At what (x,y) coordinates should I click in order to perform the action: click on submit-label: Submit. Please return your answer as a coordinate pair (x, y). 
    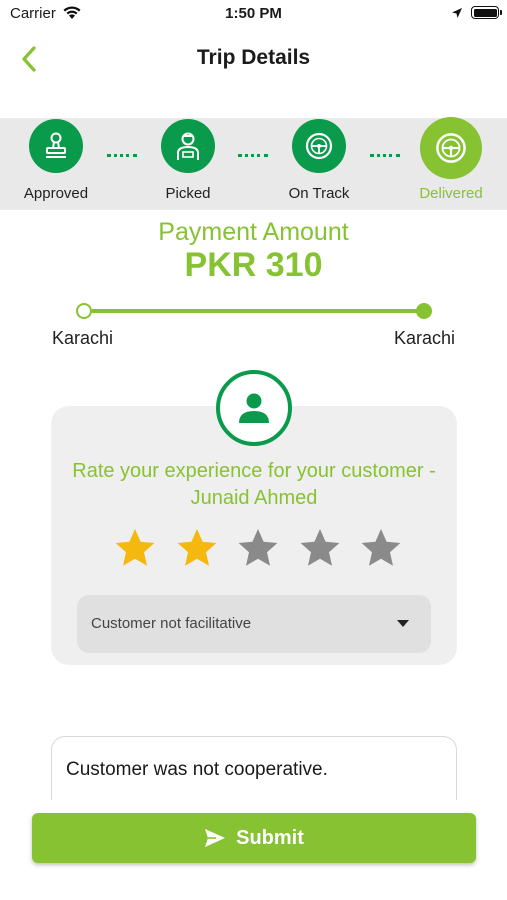
    Looking at the image, I should click on (270, 837).